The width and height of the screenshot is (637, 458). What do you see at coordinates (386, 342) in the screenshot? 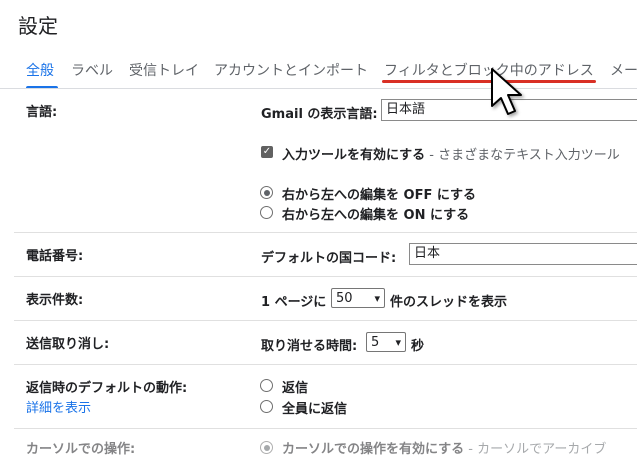
I see `undo-send-select: 5 ▾` at bounding box center [386, 342].